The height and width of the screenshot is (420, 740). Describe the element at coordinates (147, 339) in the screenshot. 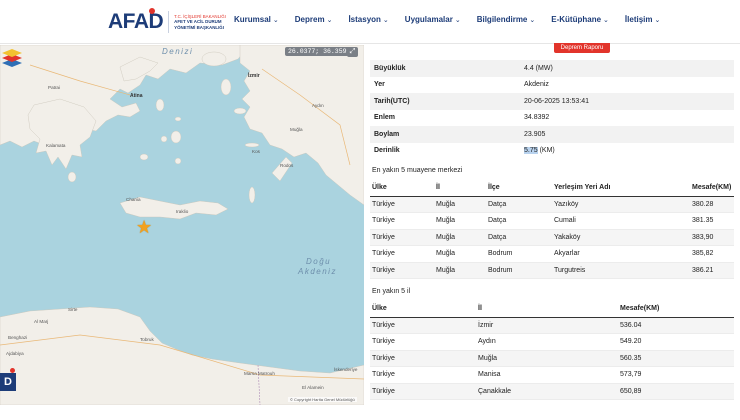

I see `city-tobruk: Tobruk` at that location.